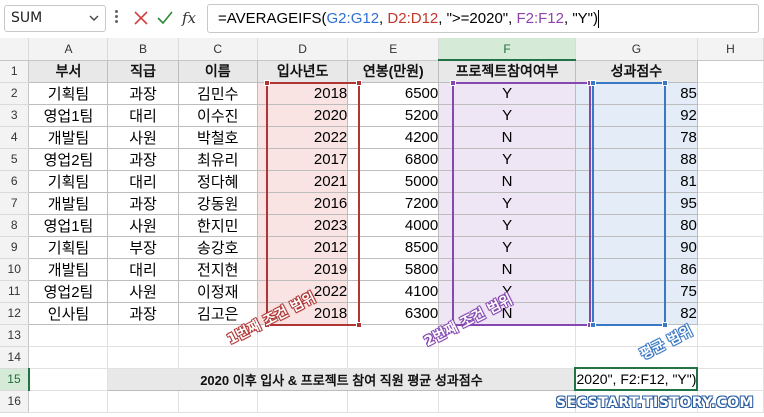 Image resolution: width=764 pixels, height=417 pixels. I want to click on column-header-a: A, so click(68, 49).